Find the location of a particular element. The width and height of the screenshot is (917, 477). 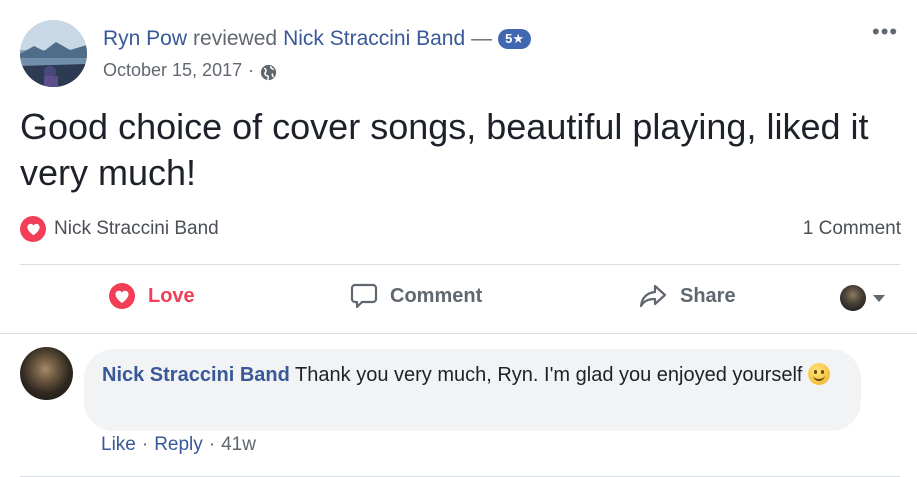

rating-badge: 5★ is located at coordinates (515, 39).